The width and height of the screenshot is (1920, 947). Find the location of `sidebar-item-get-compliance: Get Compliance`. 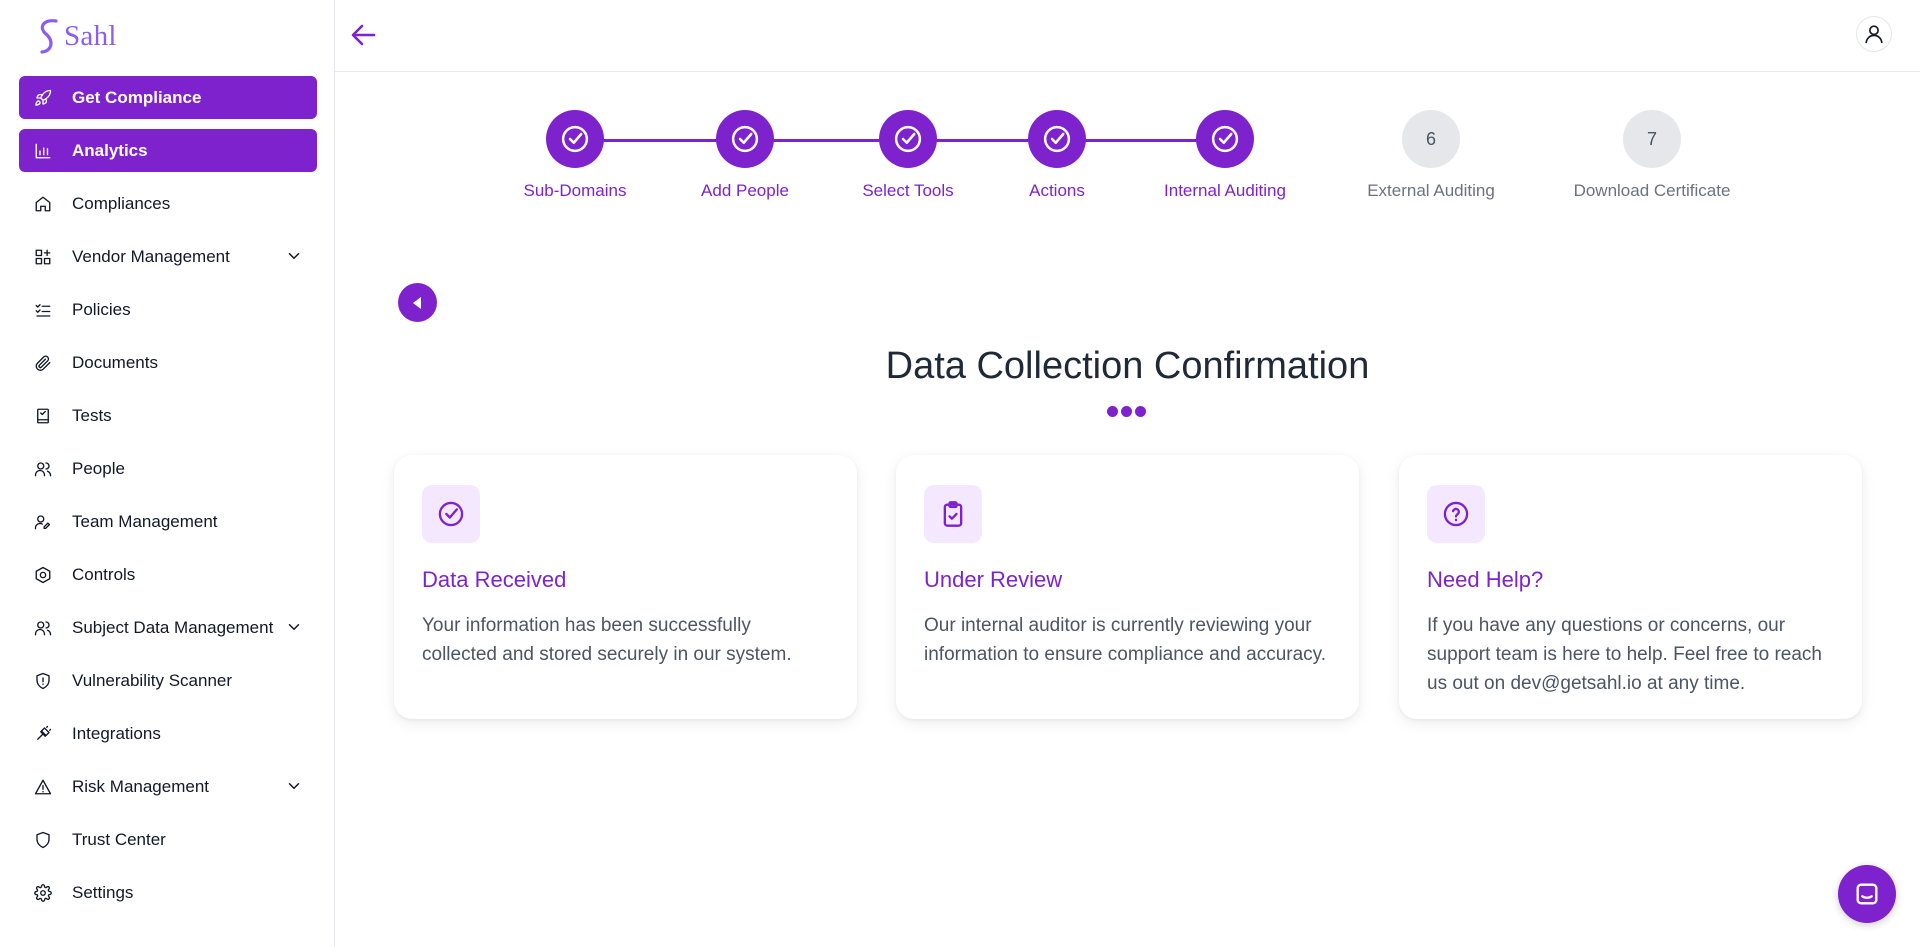

sidebar-item-get-compliance: Get Compliance is located at coordinates (168, 97).